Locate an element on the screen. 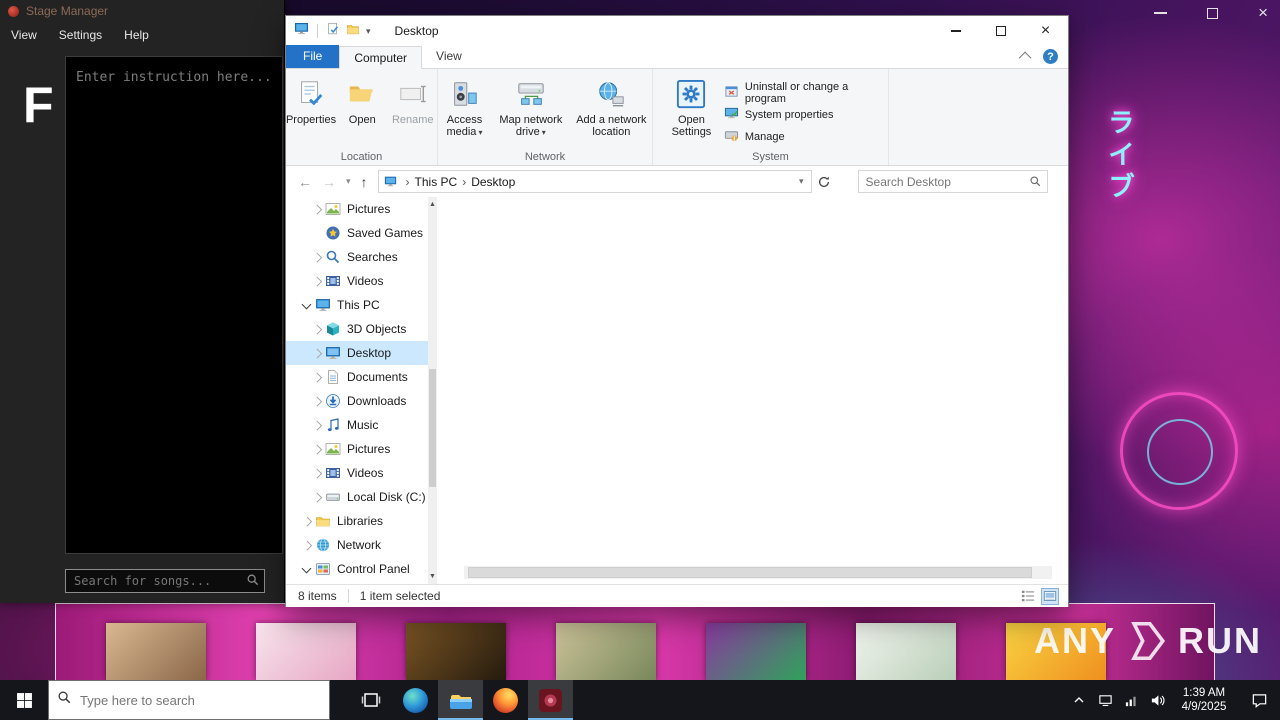 This screenshot has height=720, width=1280. nav-item-desktop: Desktop is located at coordinates (357, 353).